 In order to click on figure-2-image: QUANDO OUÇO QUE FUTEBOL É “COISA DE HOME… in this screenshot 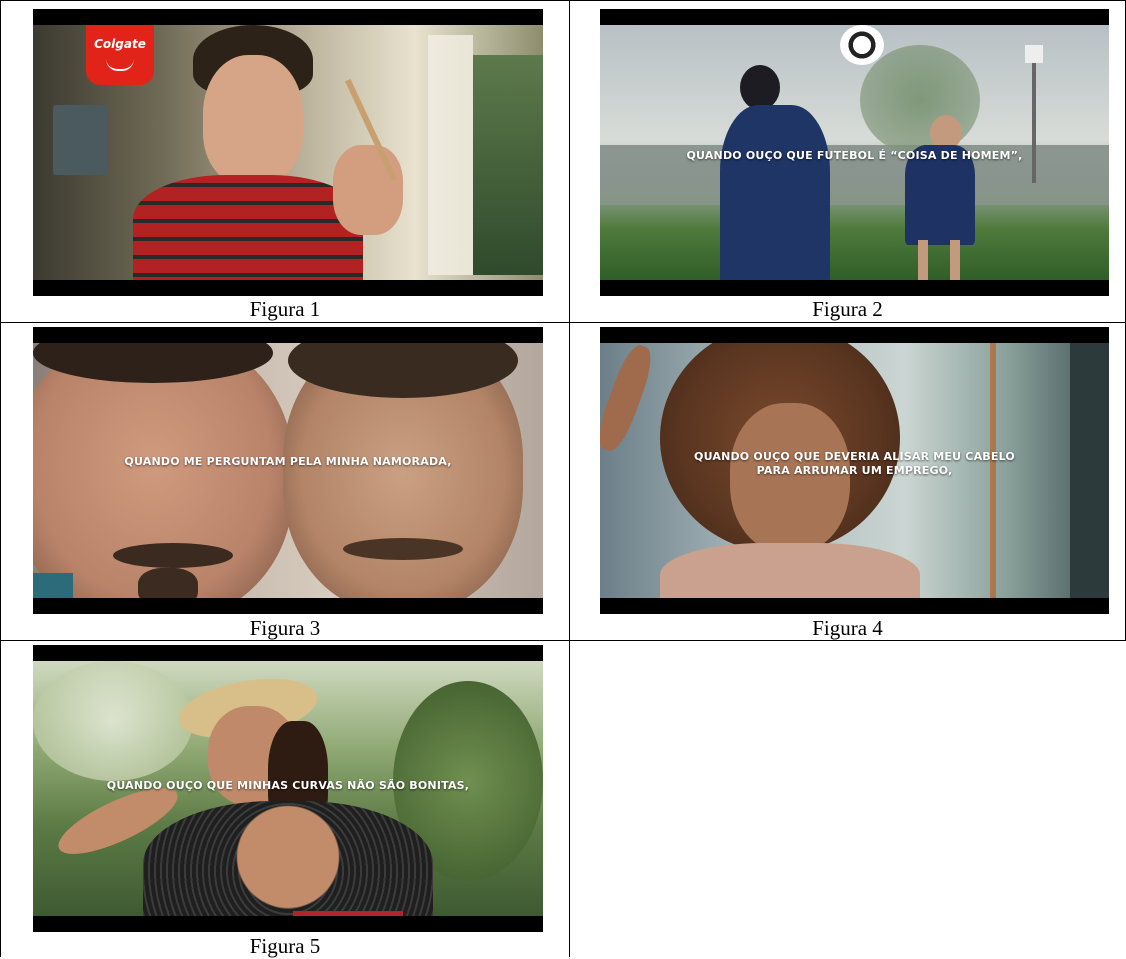, I will do `click(854, 152)`.